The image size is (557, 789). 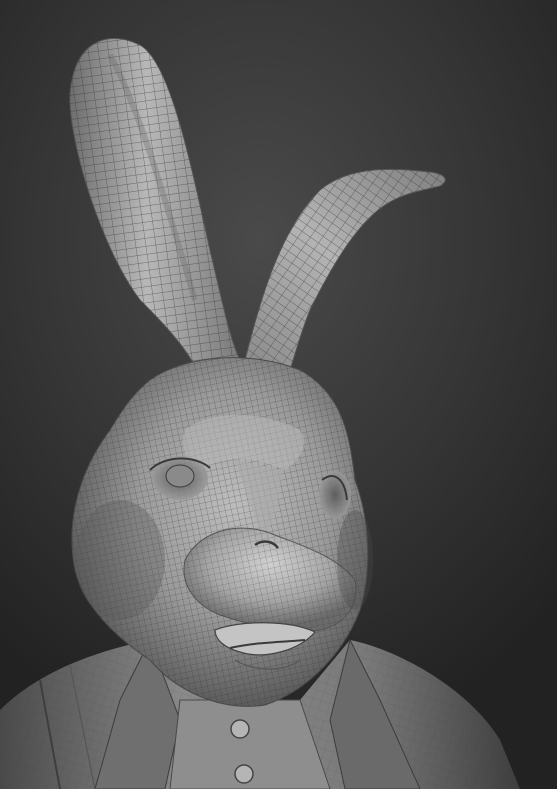 I want to click on left-ear, so click(x=155, y=206).